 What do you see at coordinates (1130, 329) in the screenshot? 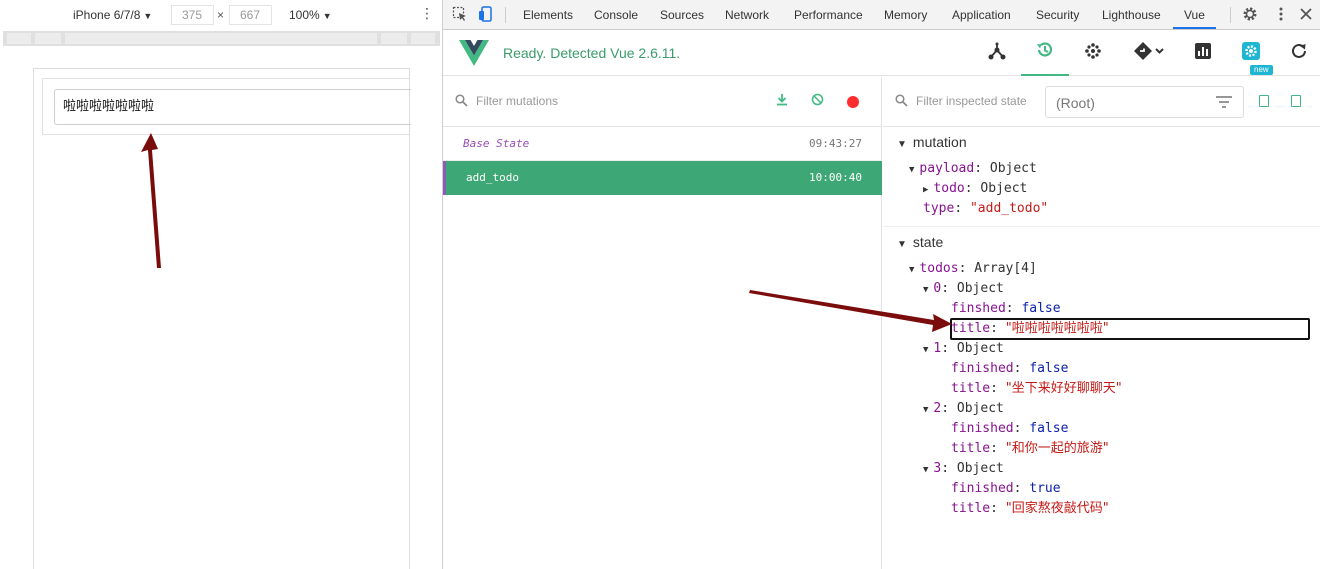
I see `highlight-box` at bounding box center [1130, 329].